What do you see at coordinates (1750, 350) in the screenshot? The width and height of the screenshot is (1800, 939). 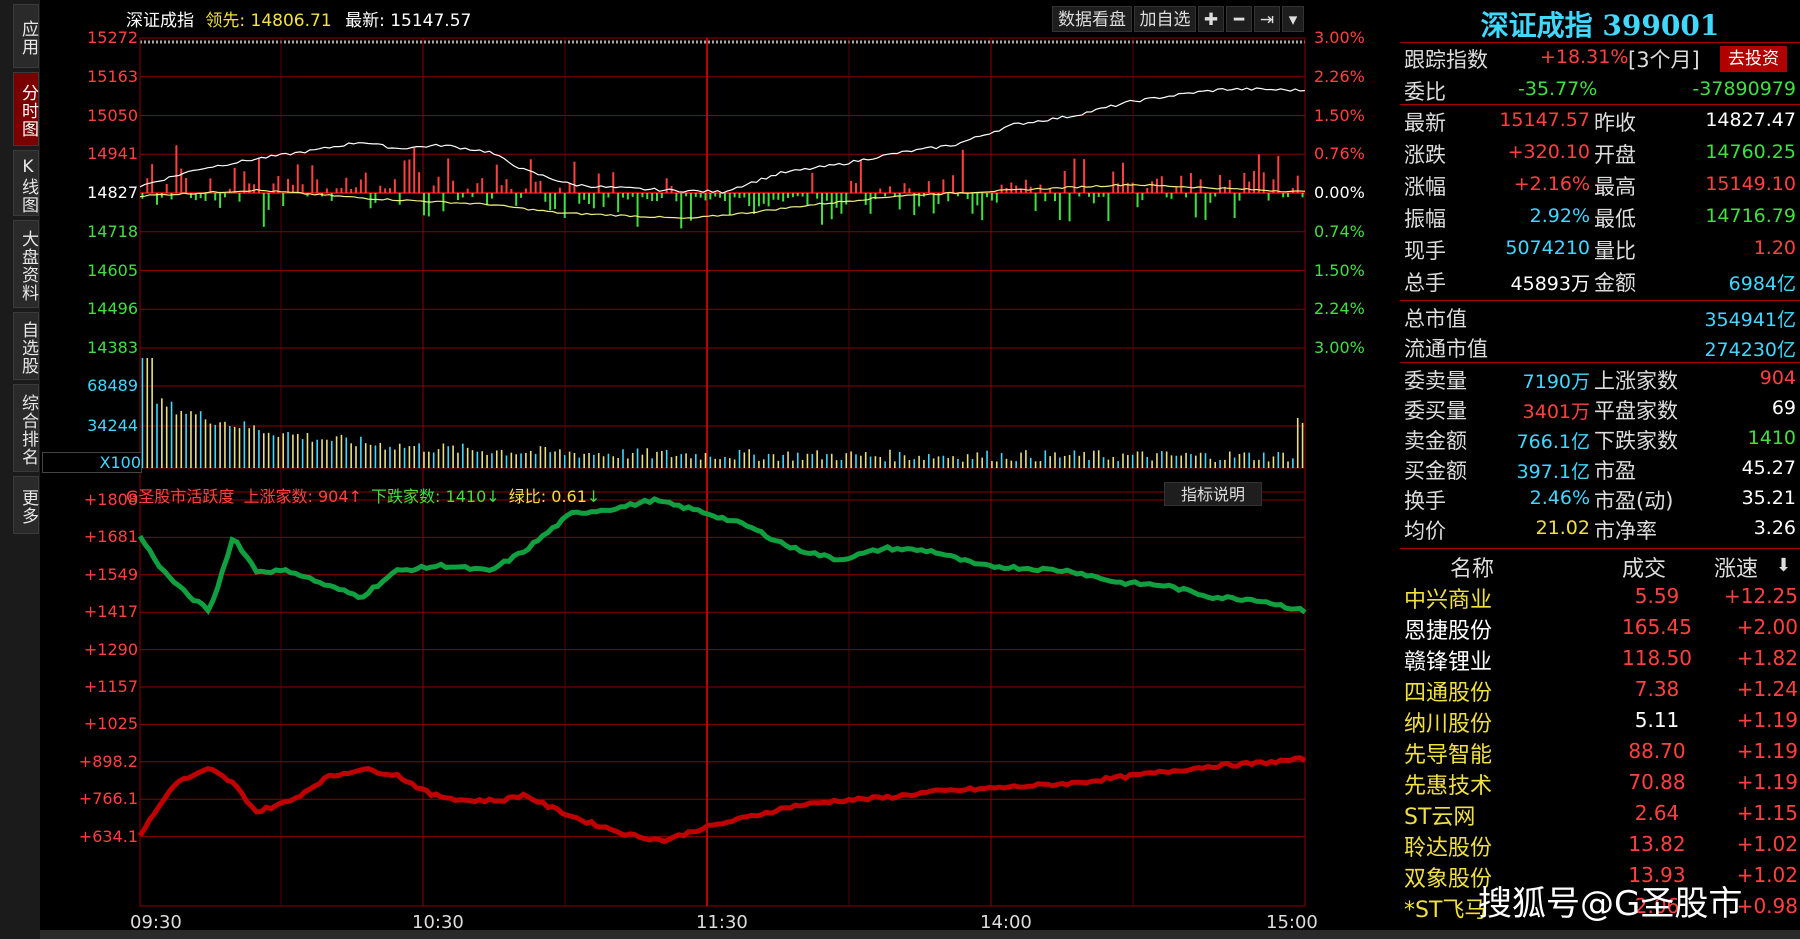 I see `market-value: 274230亿` at bounding box center [1750, 350].